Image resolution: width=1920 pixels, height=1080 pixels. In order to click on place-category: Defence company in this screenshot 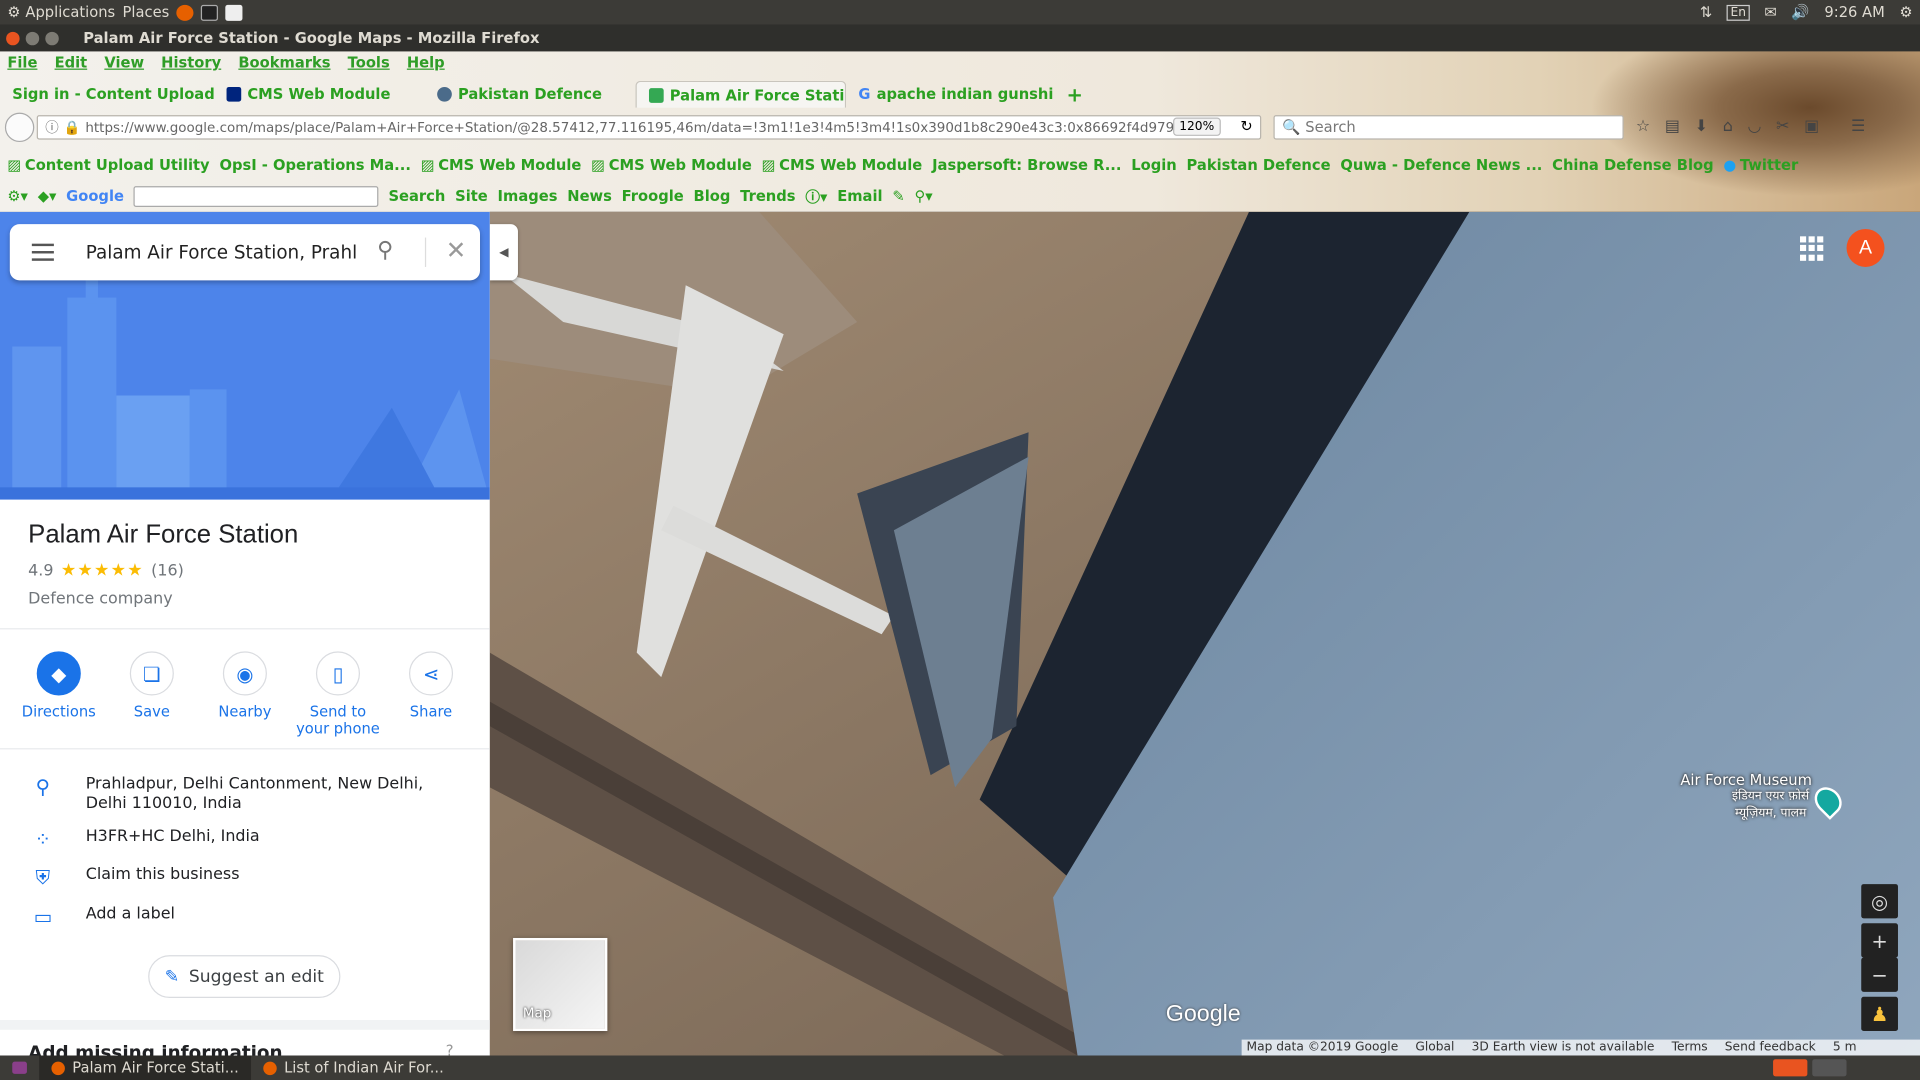, I will do `click(100, 599)`.